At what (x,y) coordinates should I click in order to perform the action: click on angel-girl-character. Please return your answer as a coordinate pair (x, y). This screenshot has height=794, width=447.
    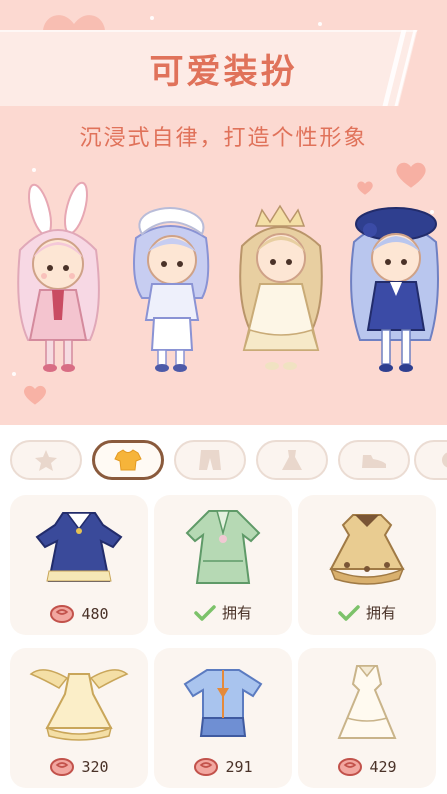
    Looking at the image, I should click on (281, 287).